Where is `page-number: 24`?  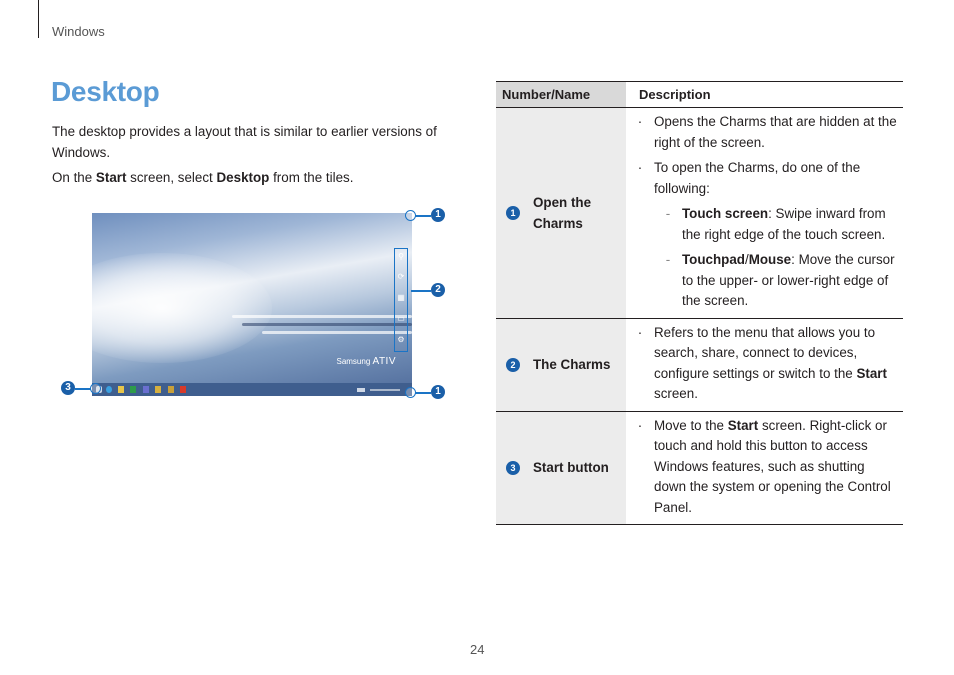 page-number: 24 is located at coordinates (477, 649).